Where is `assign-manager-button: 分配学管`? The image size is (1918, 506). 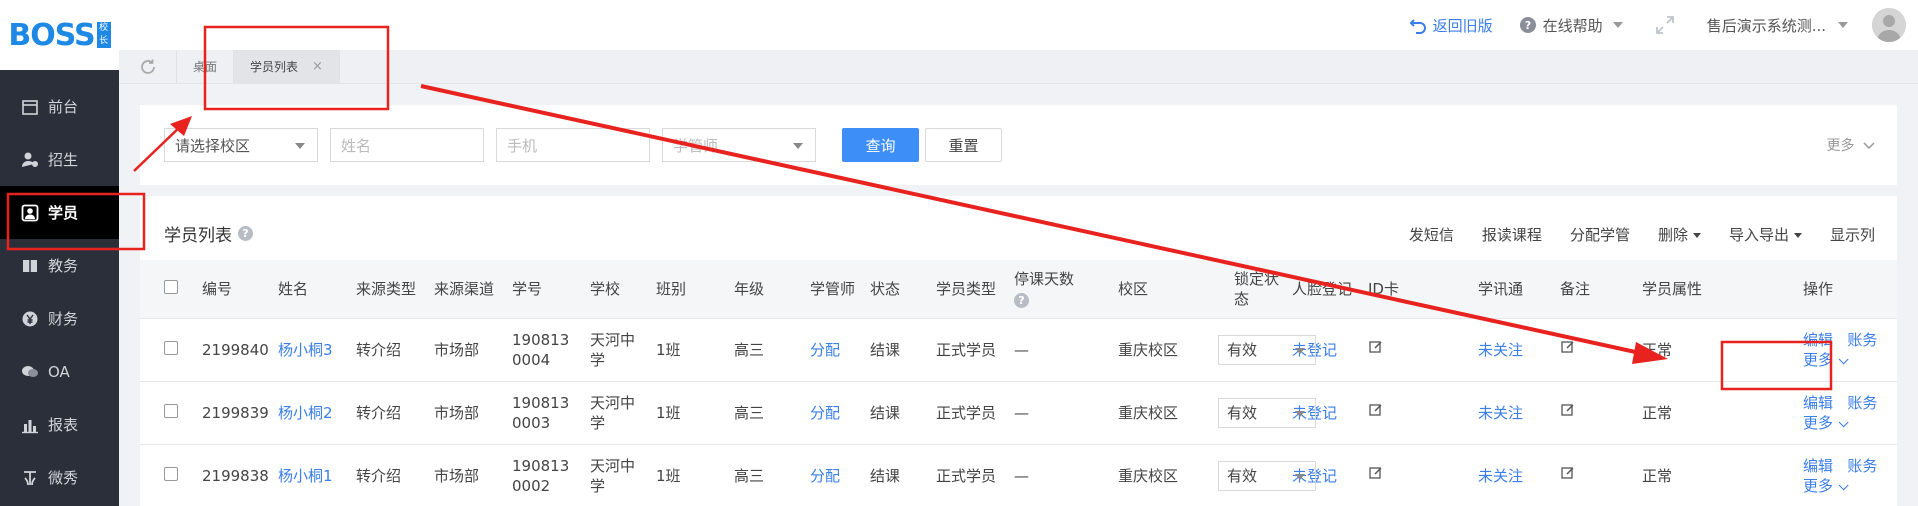 assign-manager-button: 分配学管 is located at coordinates (1600, 234).